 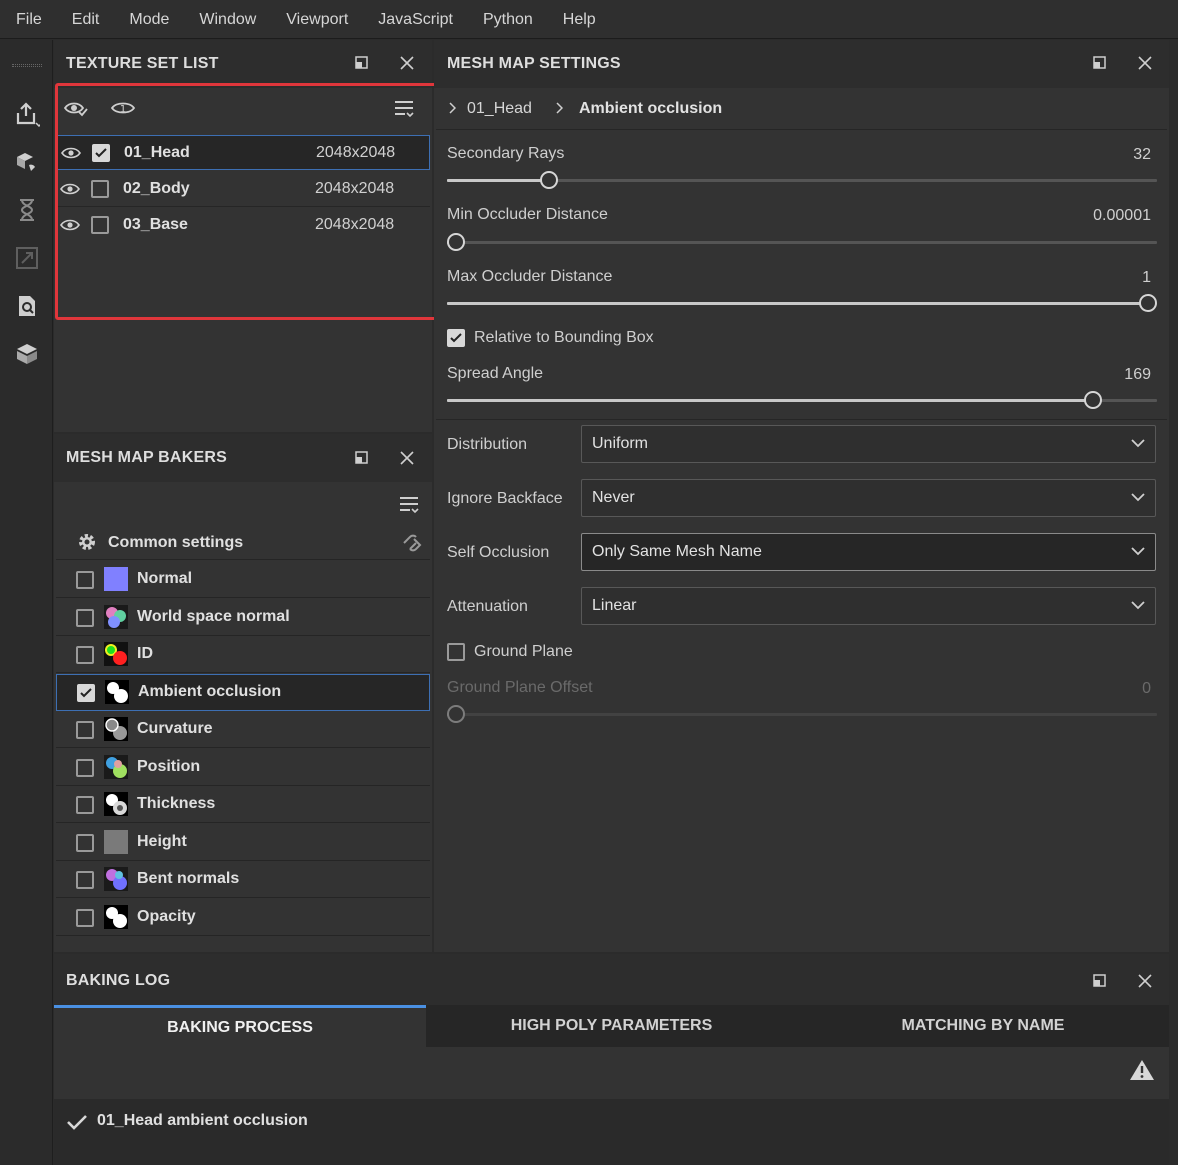 What do you see at coordinates (243, 842) in the screenshot?
I see `baker-row: Height` at bounding box center [243, 842].